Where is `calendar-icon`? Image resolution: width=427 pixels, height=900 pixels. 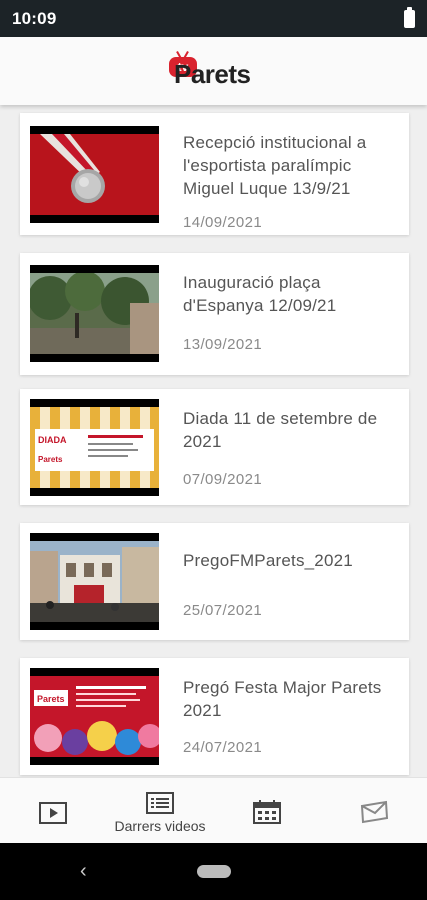 calendar-icon is located at coordinates (267, 812).